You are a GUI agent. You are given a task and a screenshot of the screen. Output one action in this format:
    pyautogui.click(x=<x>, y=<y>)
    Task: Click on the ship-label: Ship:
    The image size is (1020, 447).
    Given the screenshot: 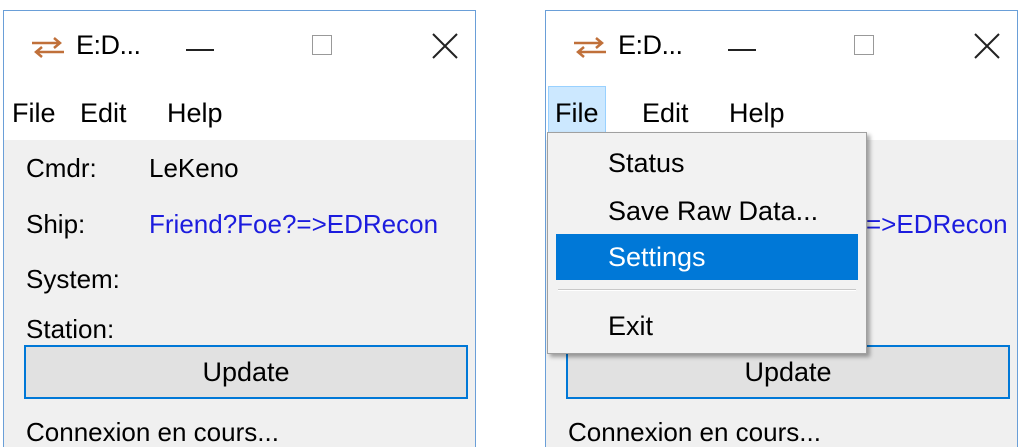 What is the action you would take?
    pyautogui.click(x=56, y=224)
    